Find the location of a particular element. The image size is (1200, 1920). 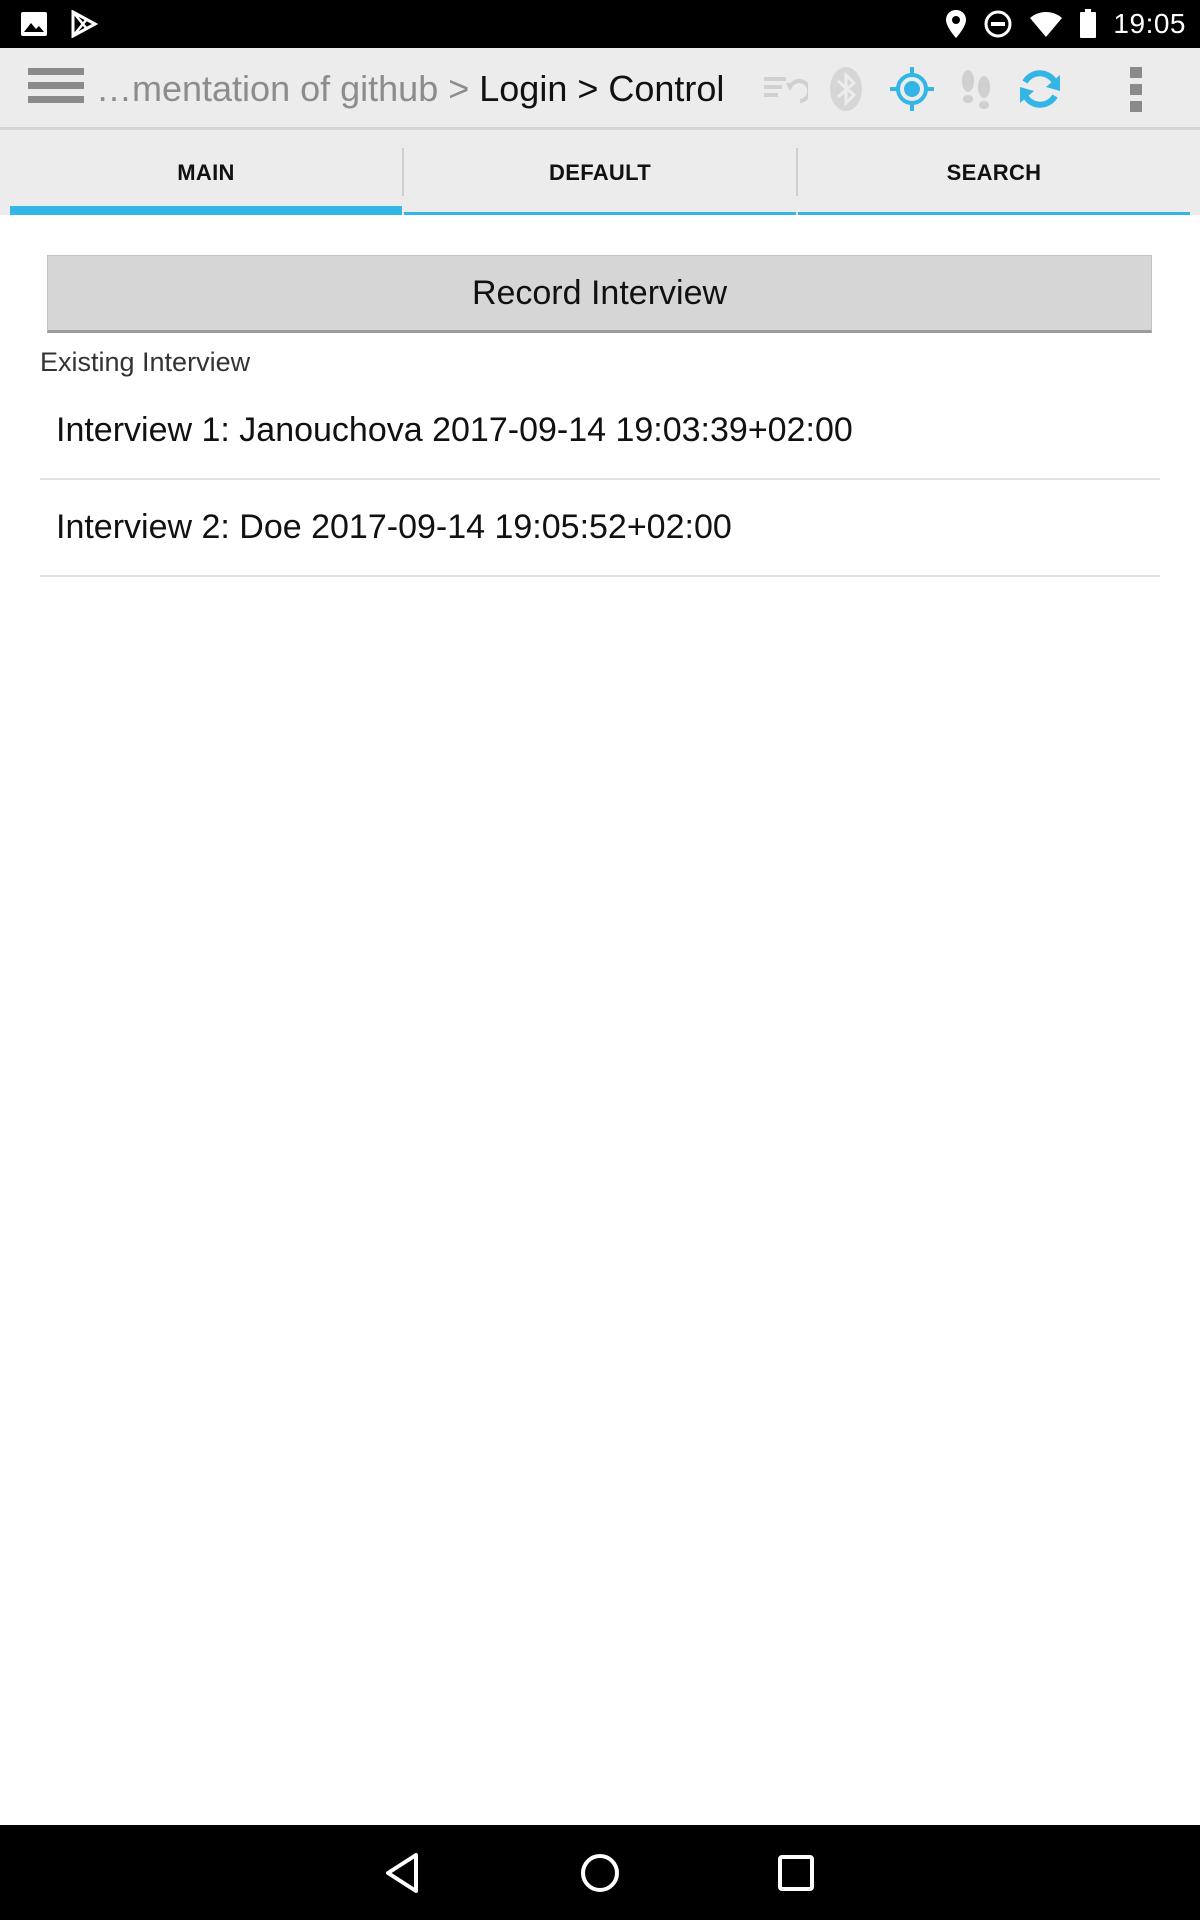

battery-icon is located at coordinates (1088, 24).